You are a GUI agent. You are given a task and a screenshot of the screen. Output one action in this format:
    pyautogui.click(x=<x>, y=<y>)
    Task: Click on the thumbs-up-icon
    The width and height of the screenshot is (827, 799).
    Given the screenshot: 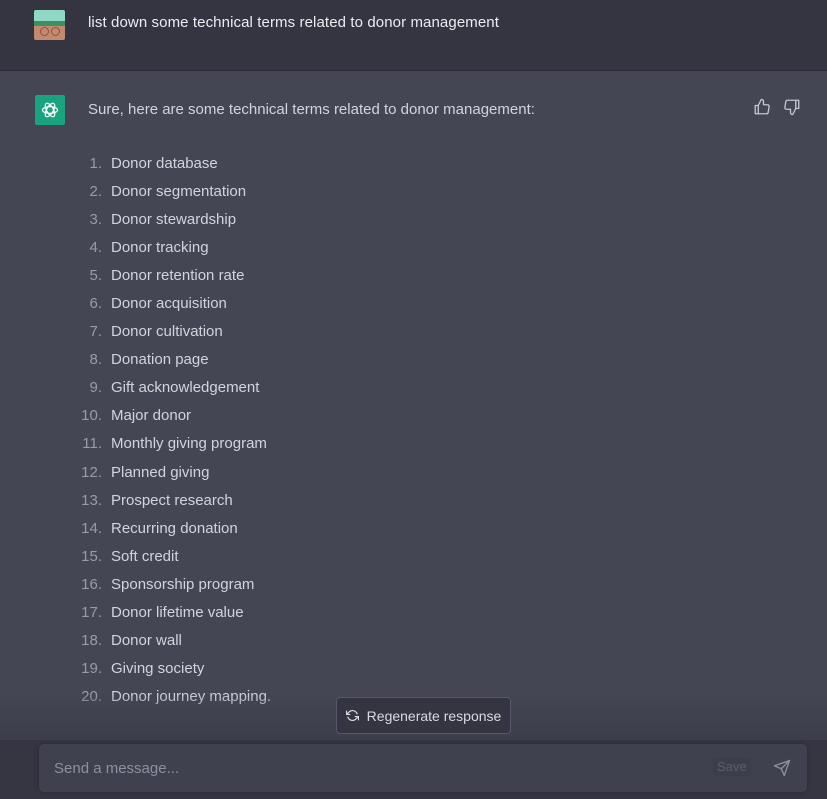 What is the action you would take?
    pyautogui.click(x=762, y=107)
    